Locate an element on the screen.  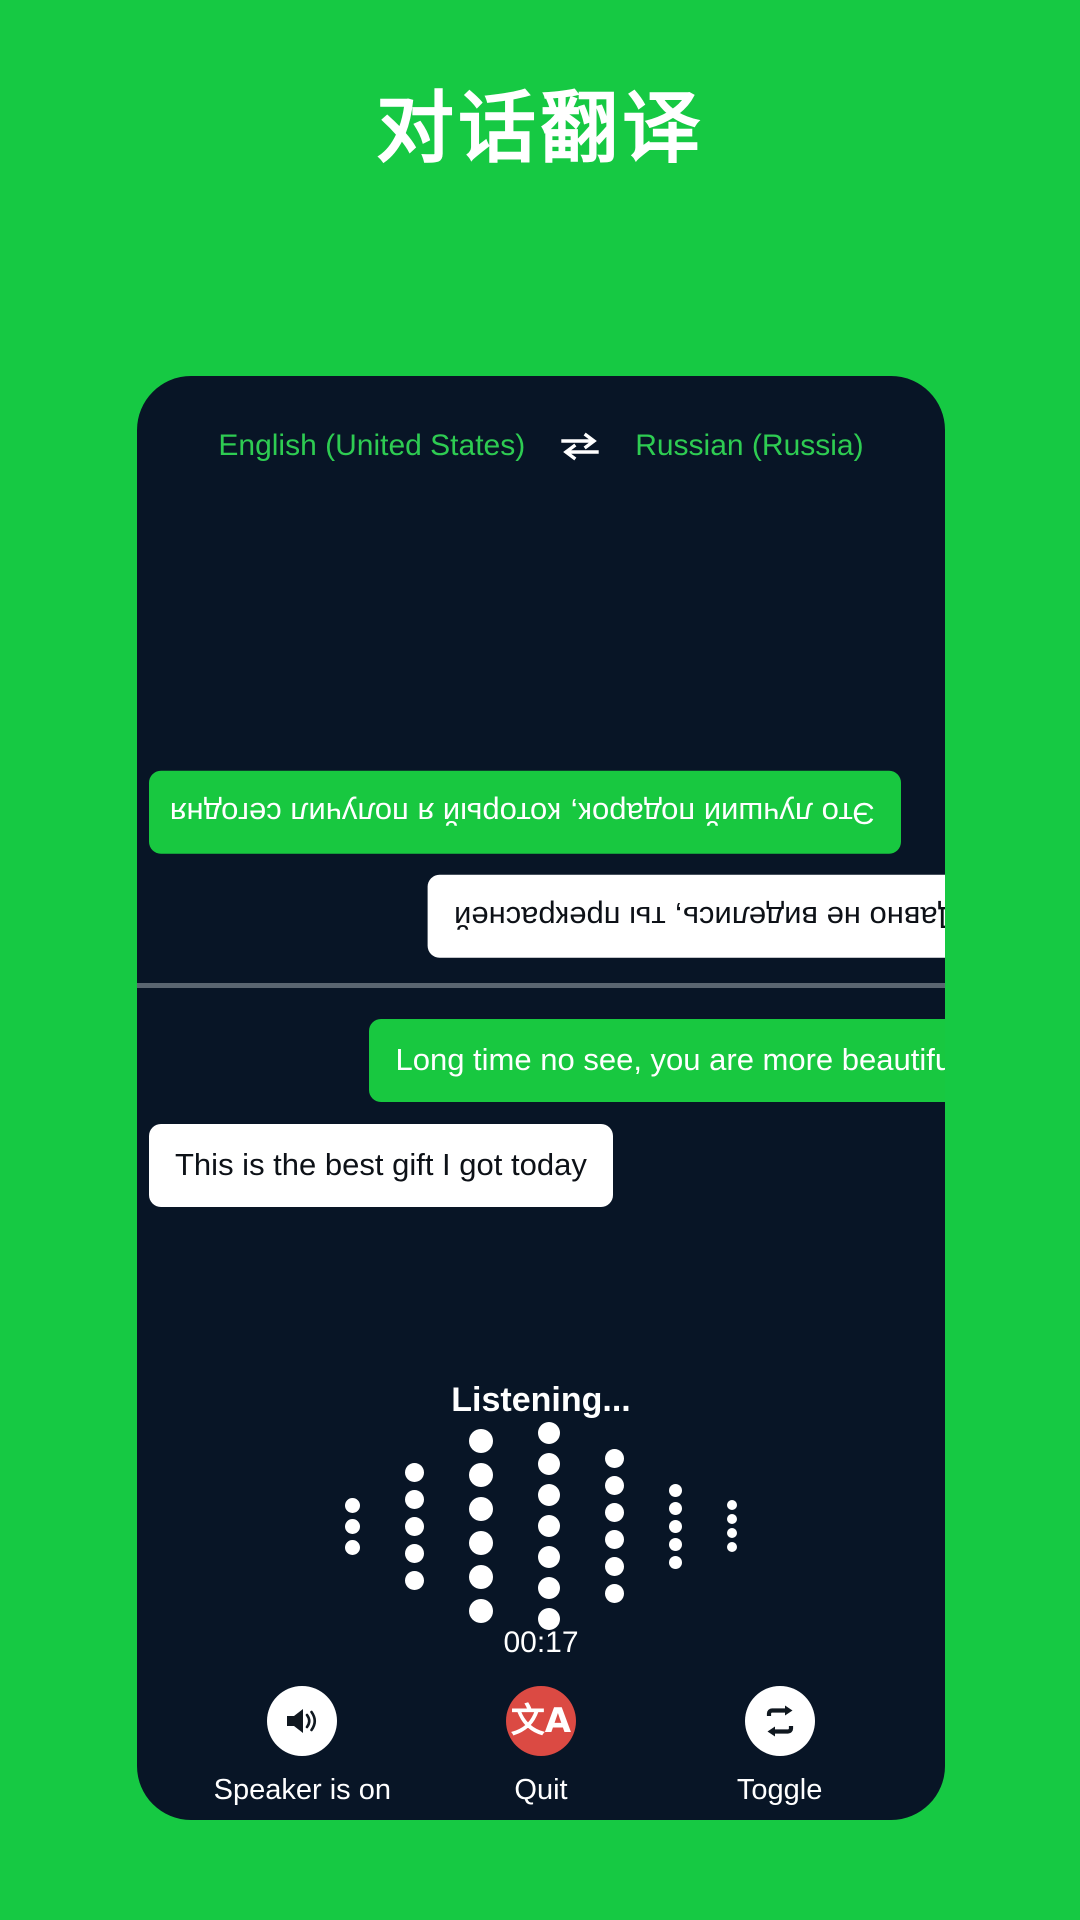
speaker-on-icon is located at coordinates (302, 1721).